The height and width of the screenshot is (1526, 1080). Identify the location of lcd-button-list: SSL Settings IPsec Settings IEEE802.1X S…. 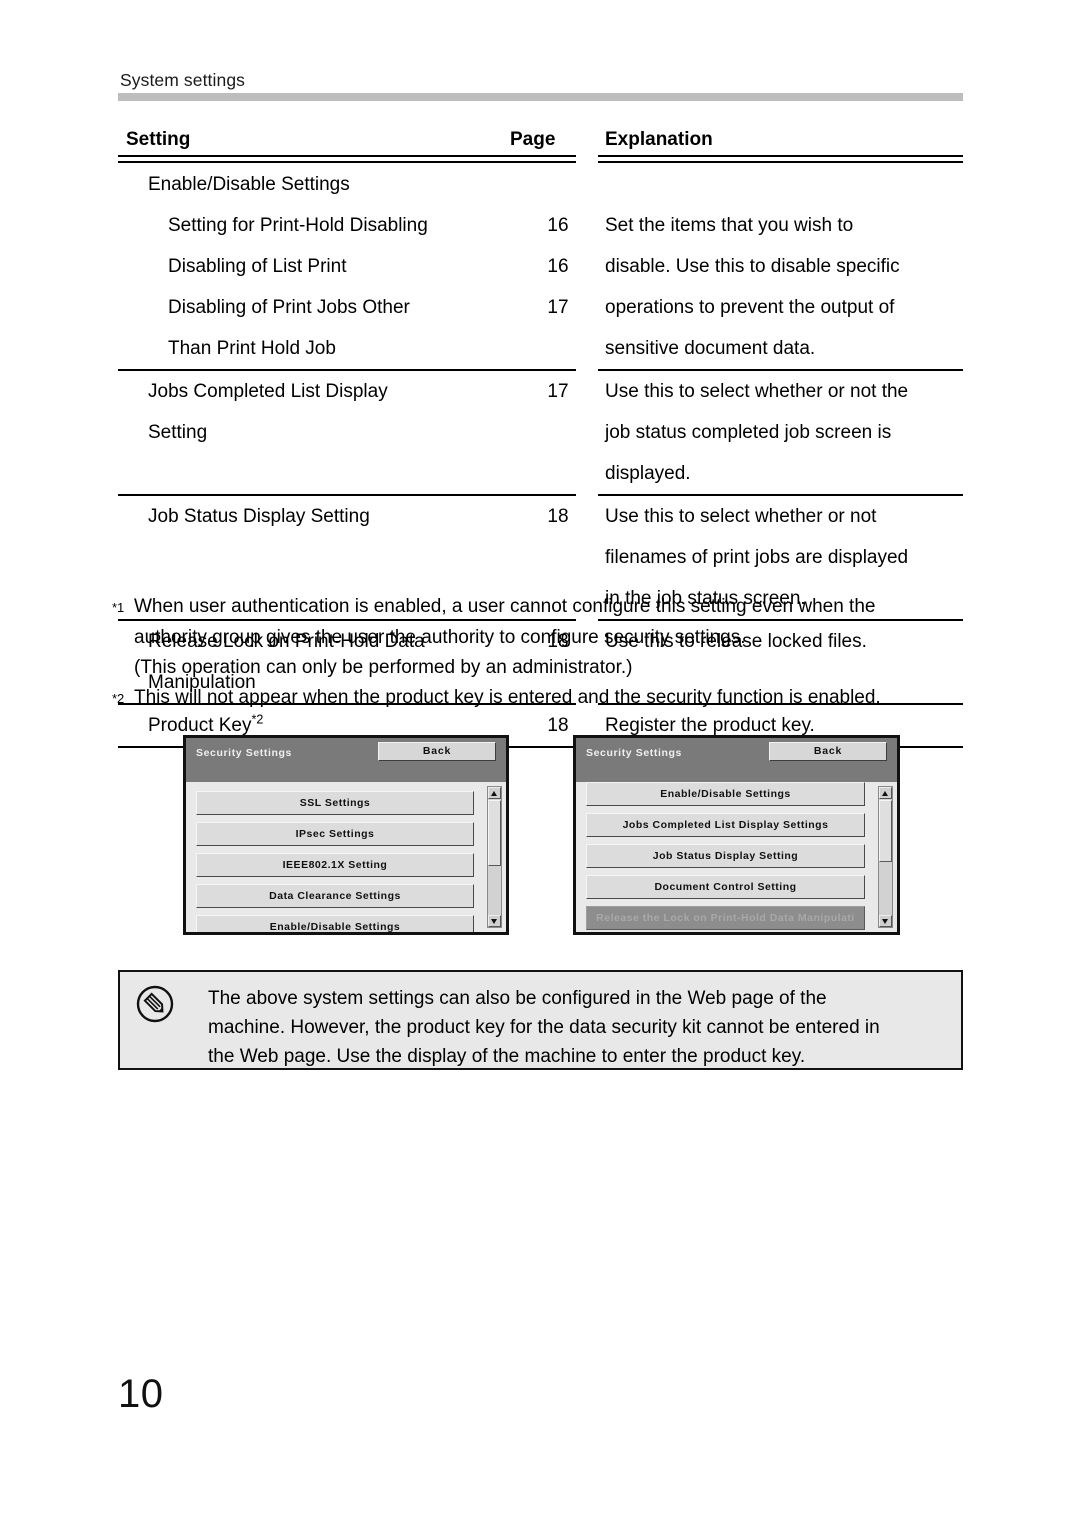
(335, 857).